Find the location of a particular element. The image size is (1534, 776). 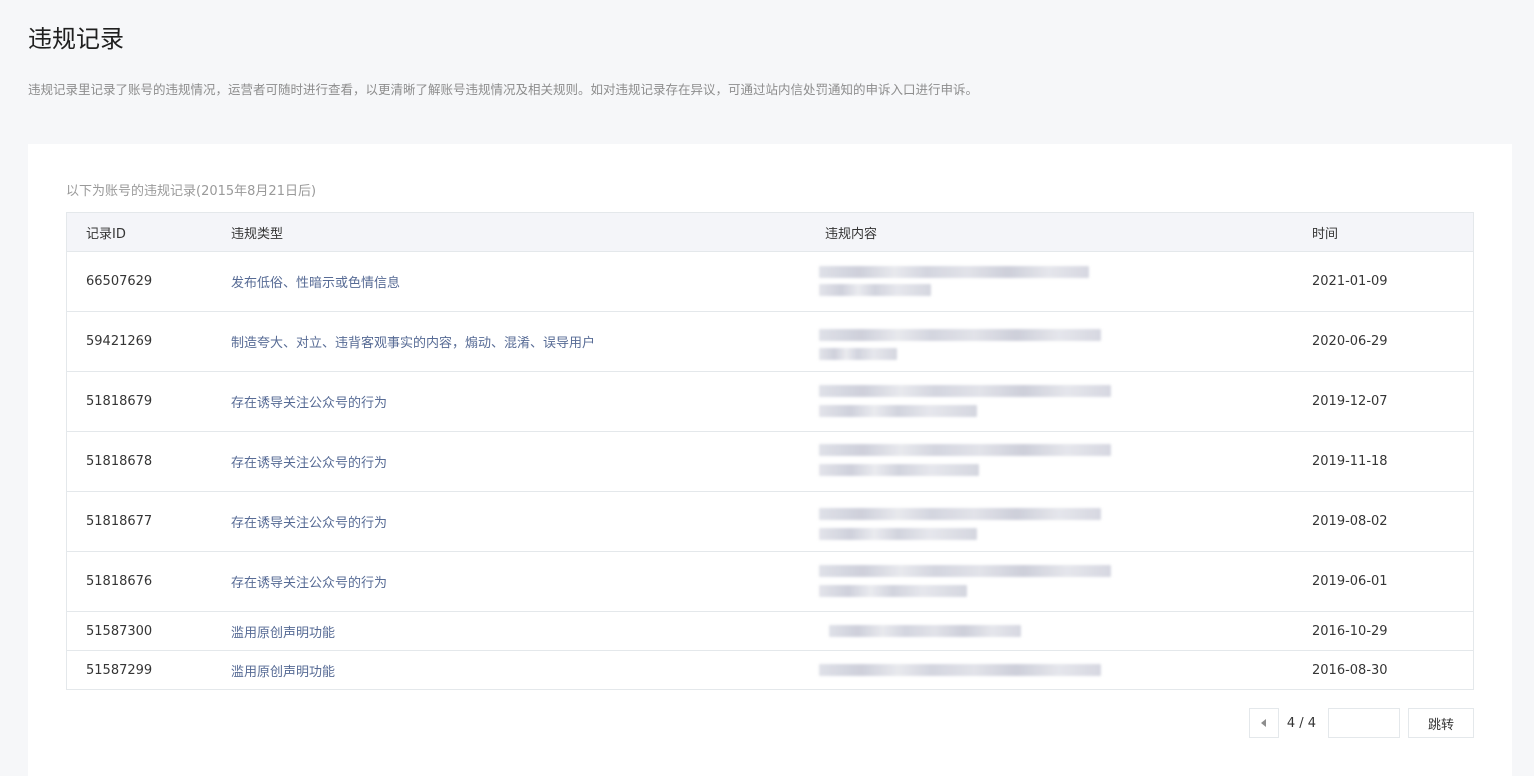

table-row: 51818678 存在诱导关注公众号的行为 2019-11-18 is located at coordinates (770, 461).